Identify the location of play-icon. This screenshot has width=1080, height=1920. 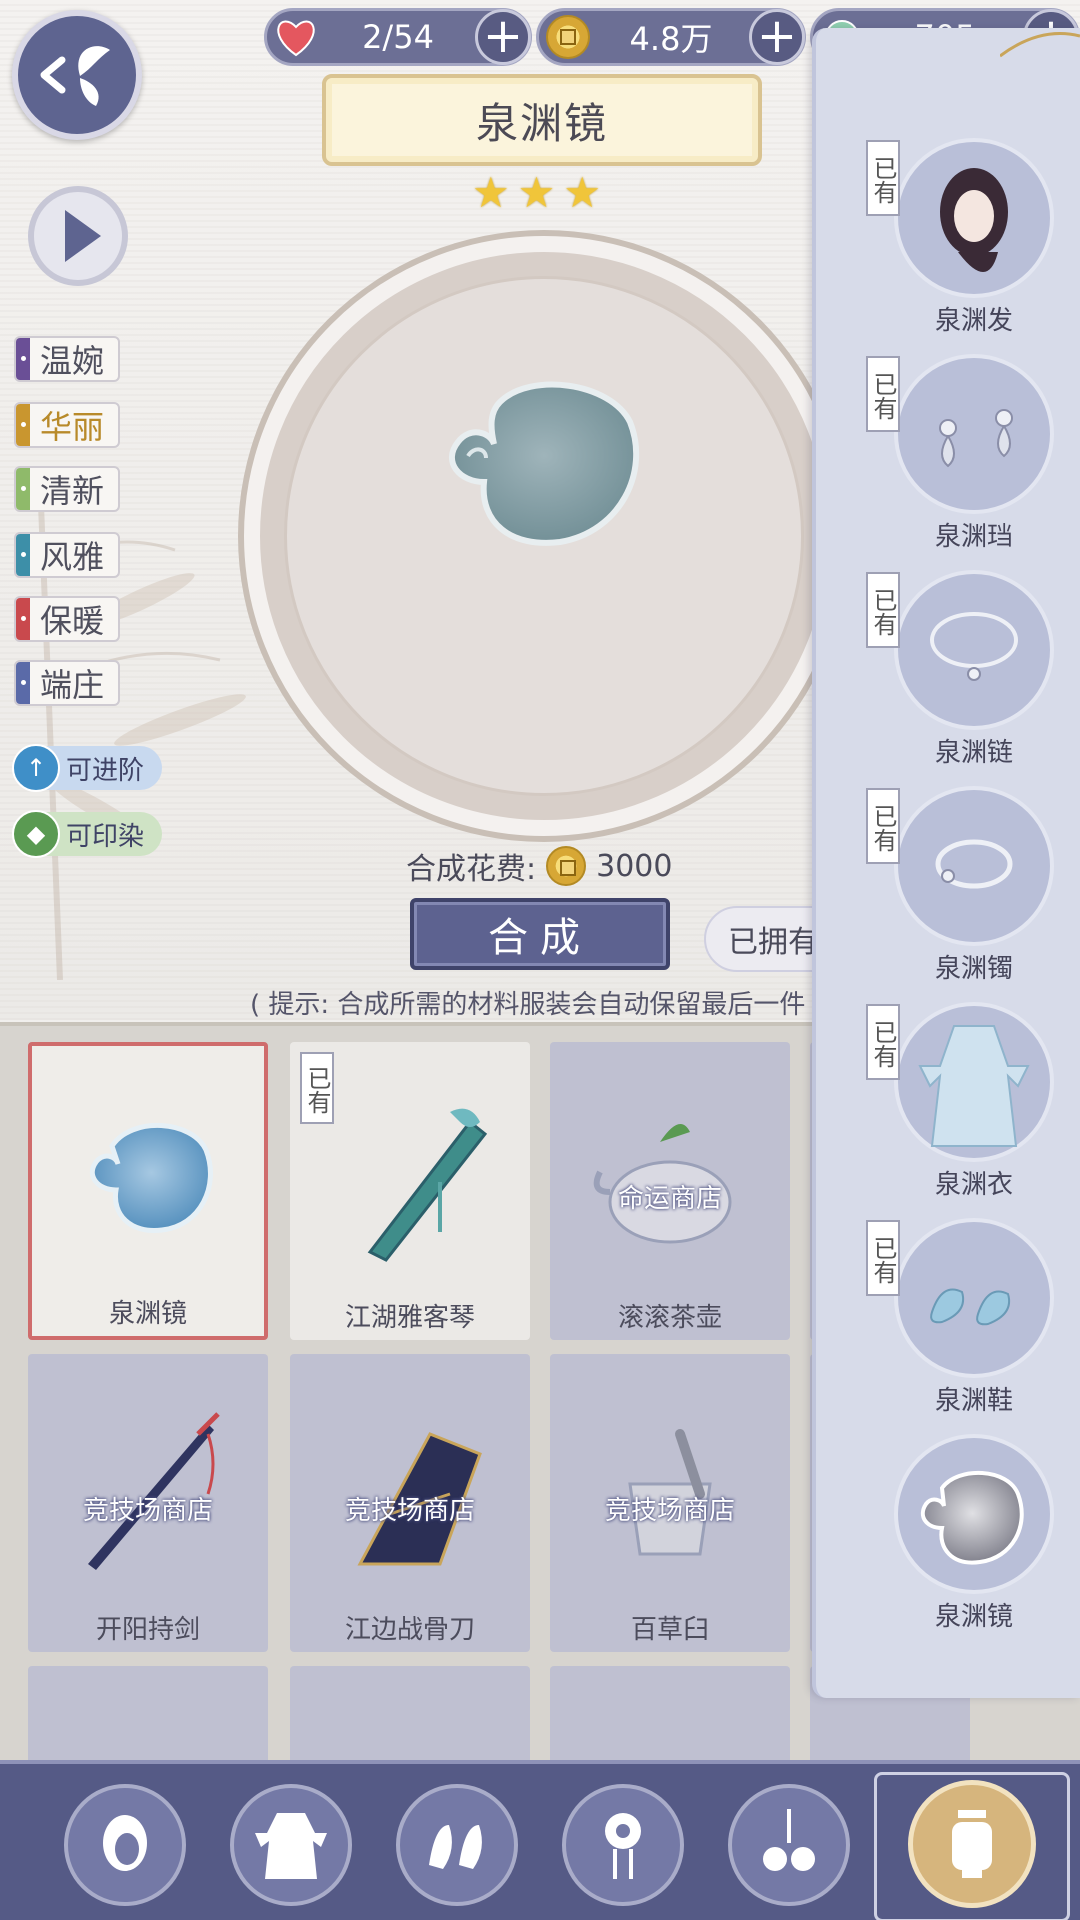
(83, 236).